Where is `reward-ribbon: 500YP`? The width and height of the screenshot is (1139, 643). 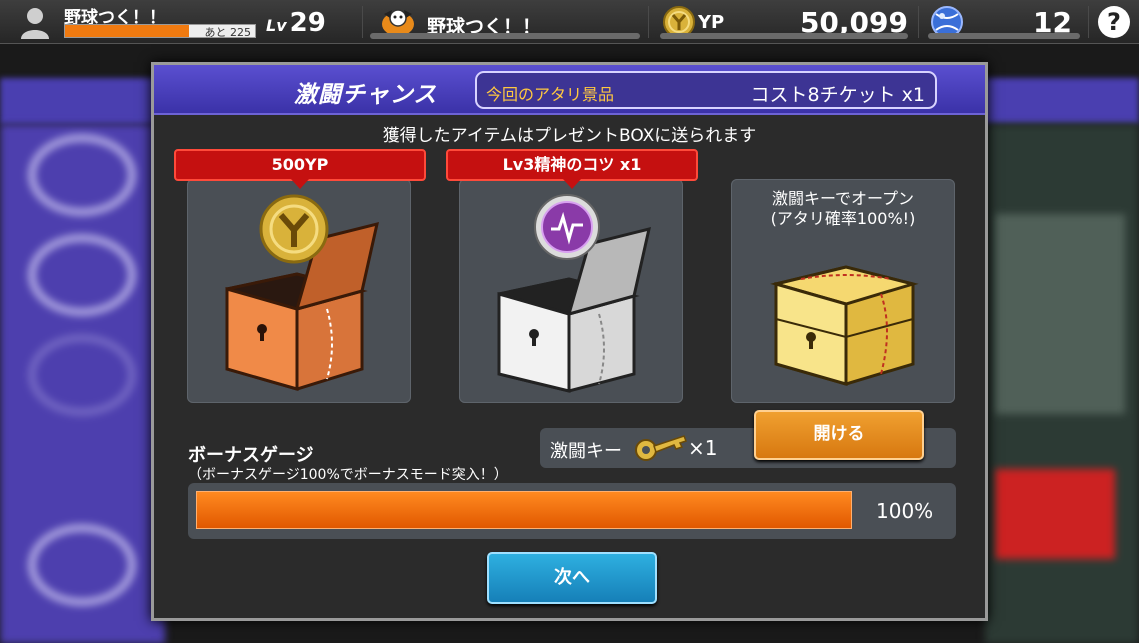
reward-ribbon: 500YP is located at coordinates (300, 169).